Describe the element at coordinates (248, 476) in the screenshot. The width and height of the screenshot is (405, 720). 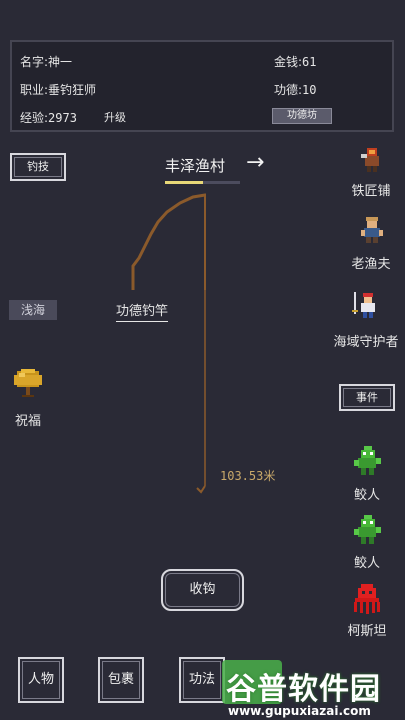
I see `line-depth: 103.53米` at that location.